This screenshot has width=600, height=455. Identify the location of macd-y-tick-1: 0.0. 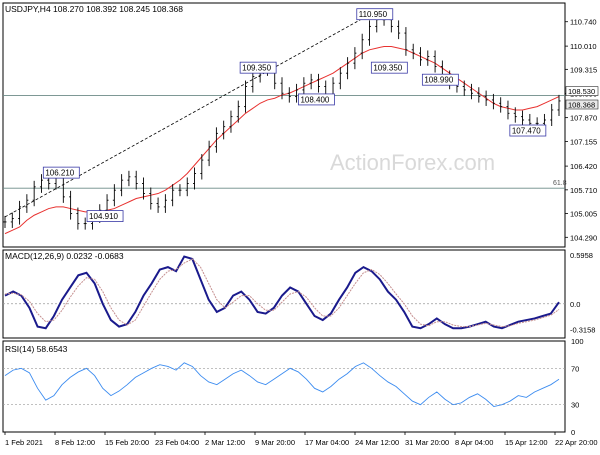
(575, 304).